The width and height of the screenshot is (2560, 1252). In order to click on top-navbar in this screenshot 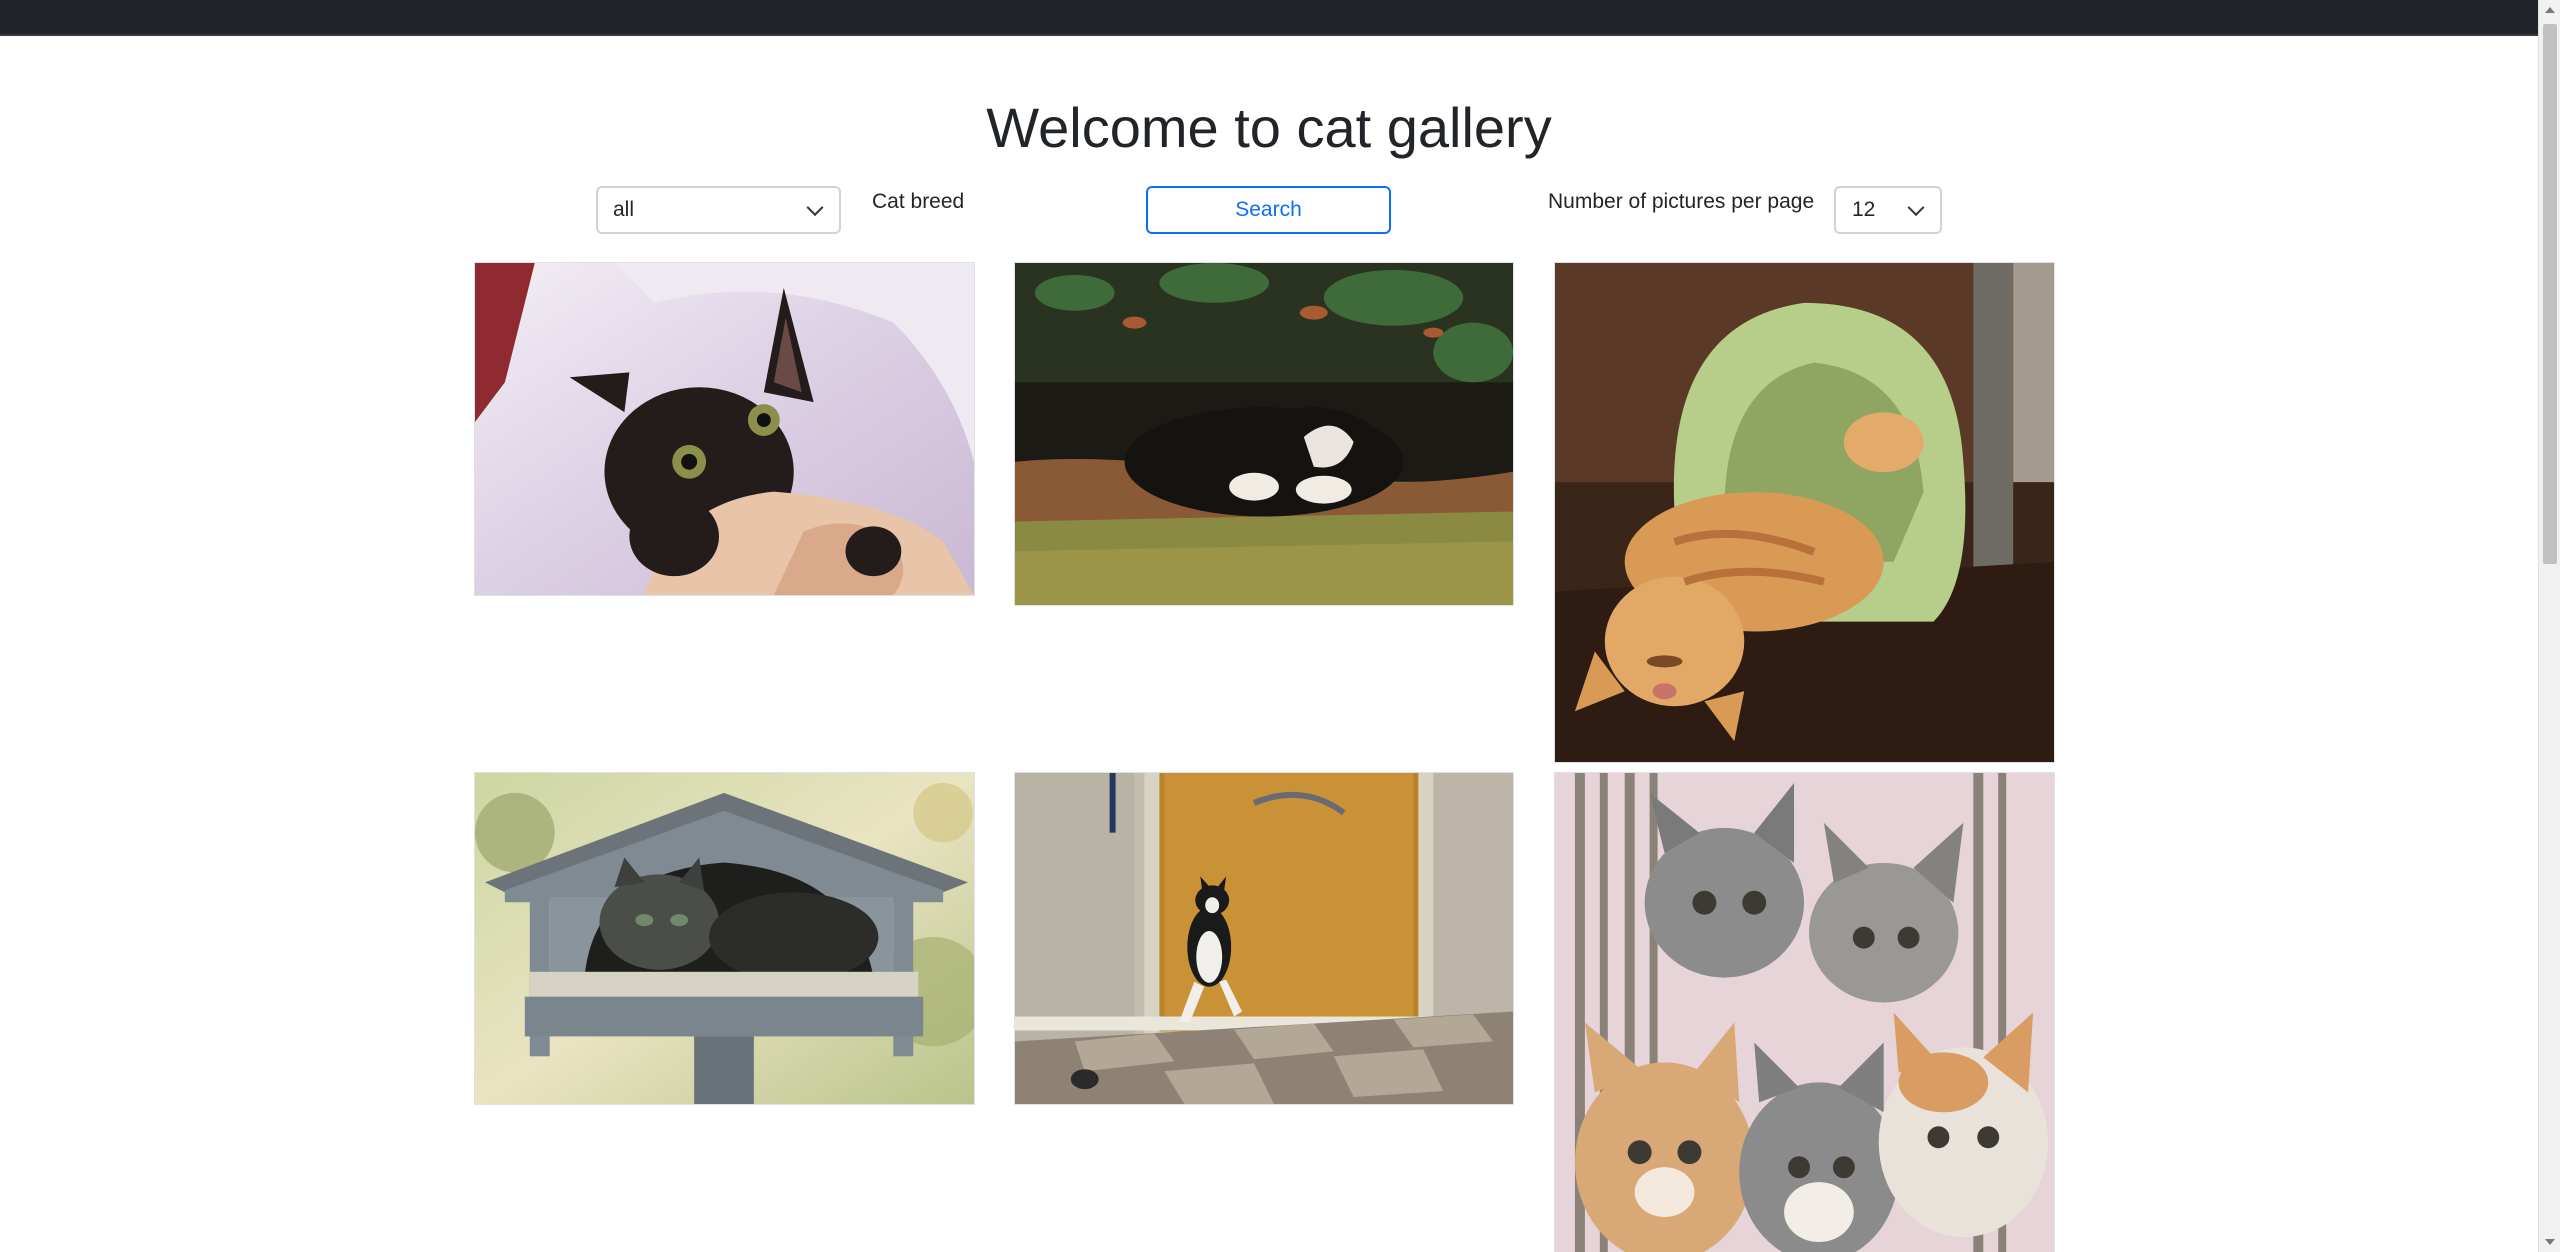, I will do `click(1269, 18)`.